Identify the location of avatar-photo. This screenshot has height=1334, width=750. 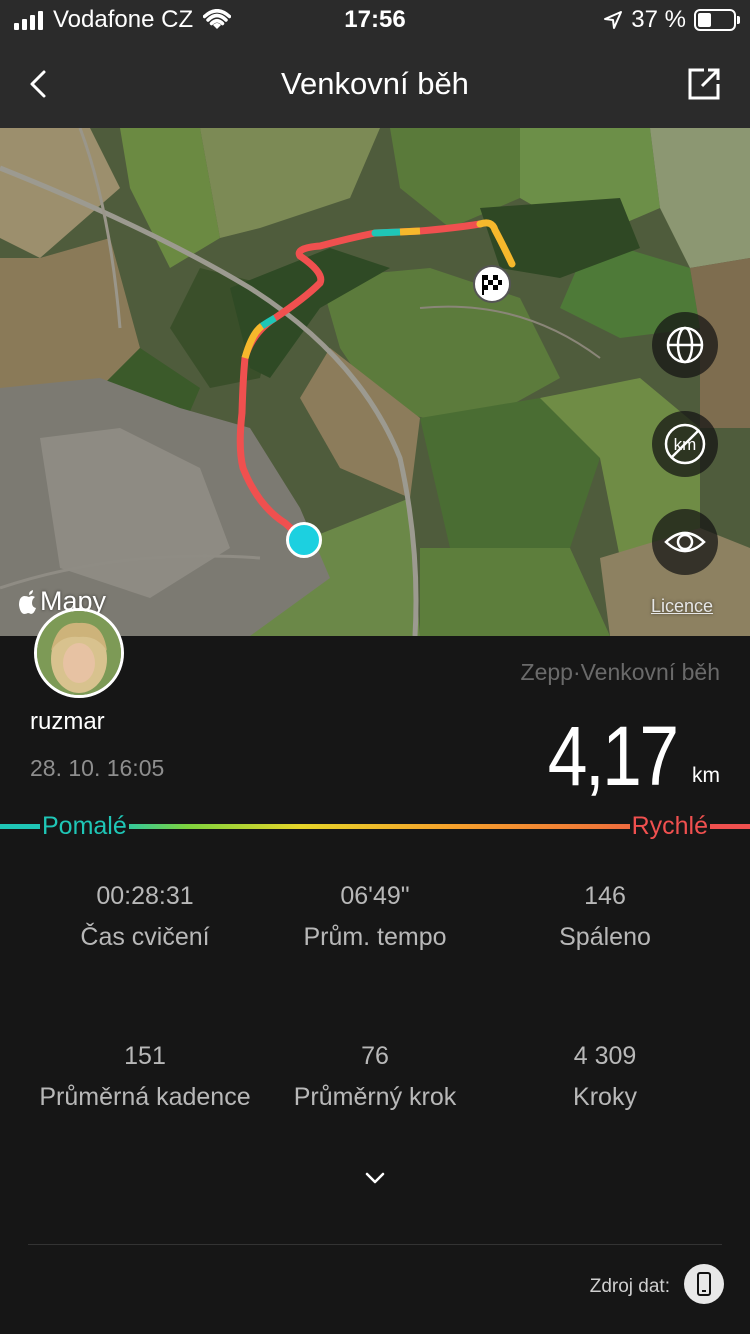
(79, 653).